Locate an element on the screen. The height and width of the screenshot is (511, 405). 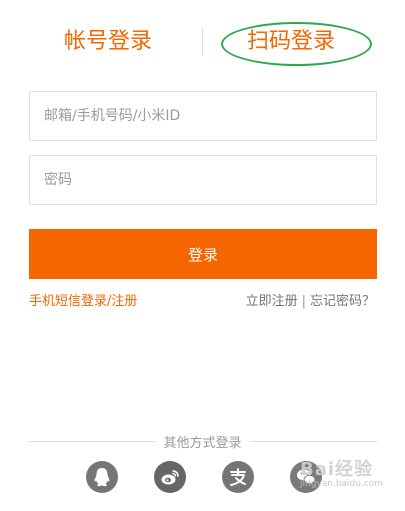
username-input is located at coordinates (203, 116).